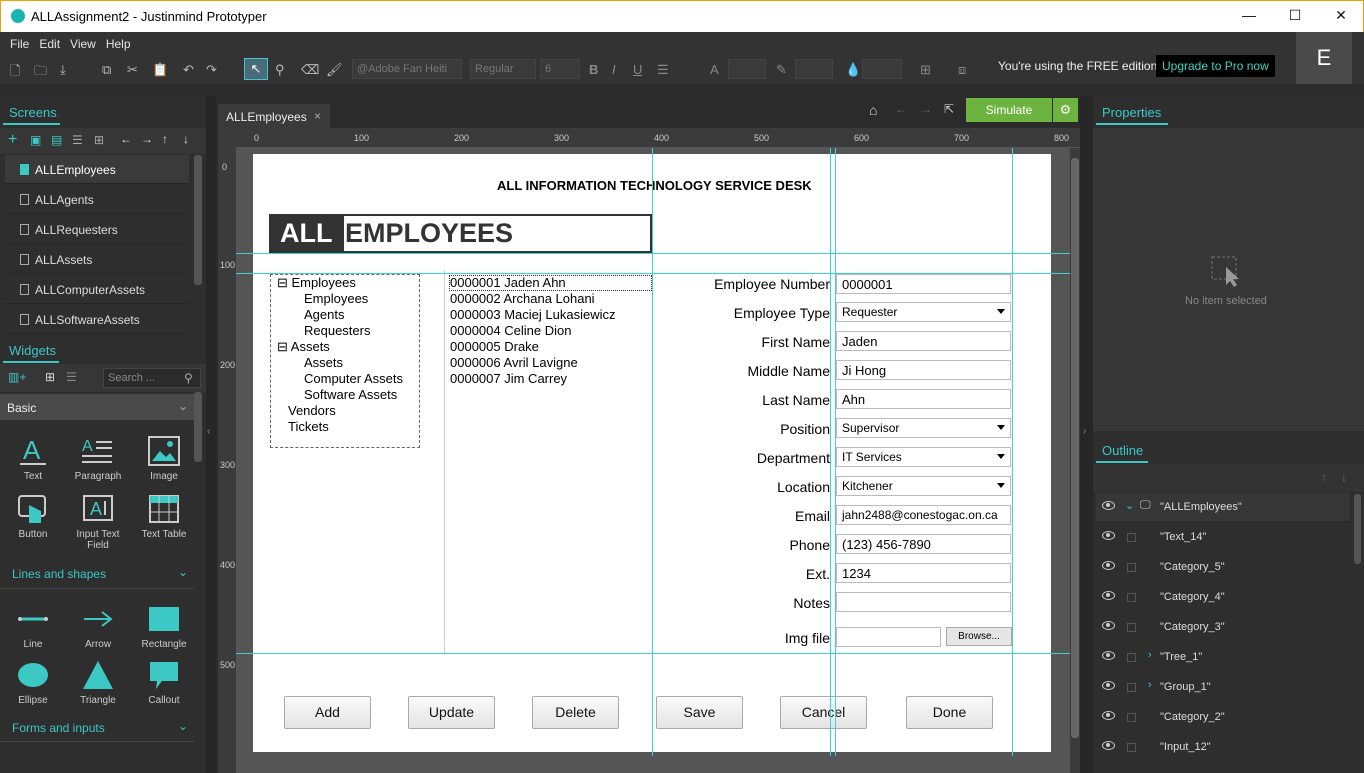  I want to click on screen-item-allagents: ALLAgents, so click(97, 199).